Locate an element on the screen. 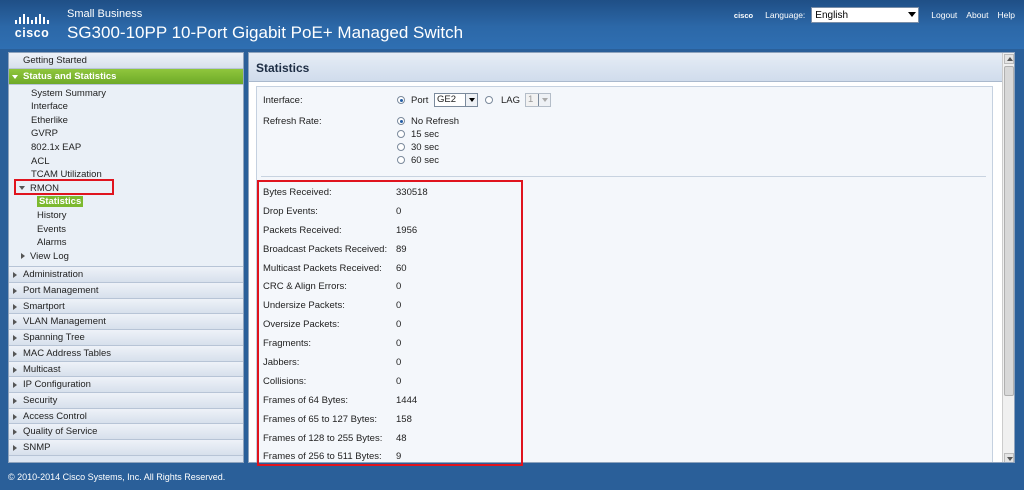  port-radio is located at coordinates (401, 100).